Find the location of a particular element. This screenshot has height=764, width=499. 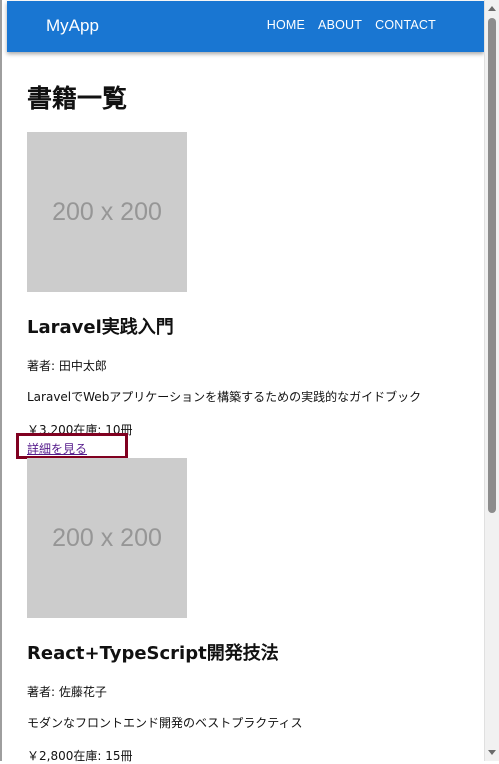

main-nav: HOME ABOUT CONTACT is located at coordinates (351, 25).